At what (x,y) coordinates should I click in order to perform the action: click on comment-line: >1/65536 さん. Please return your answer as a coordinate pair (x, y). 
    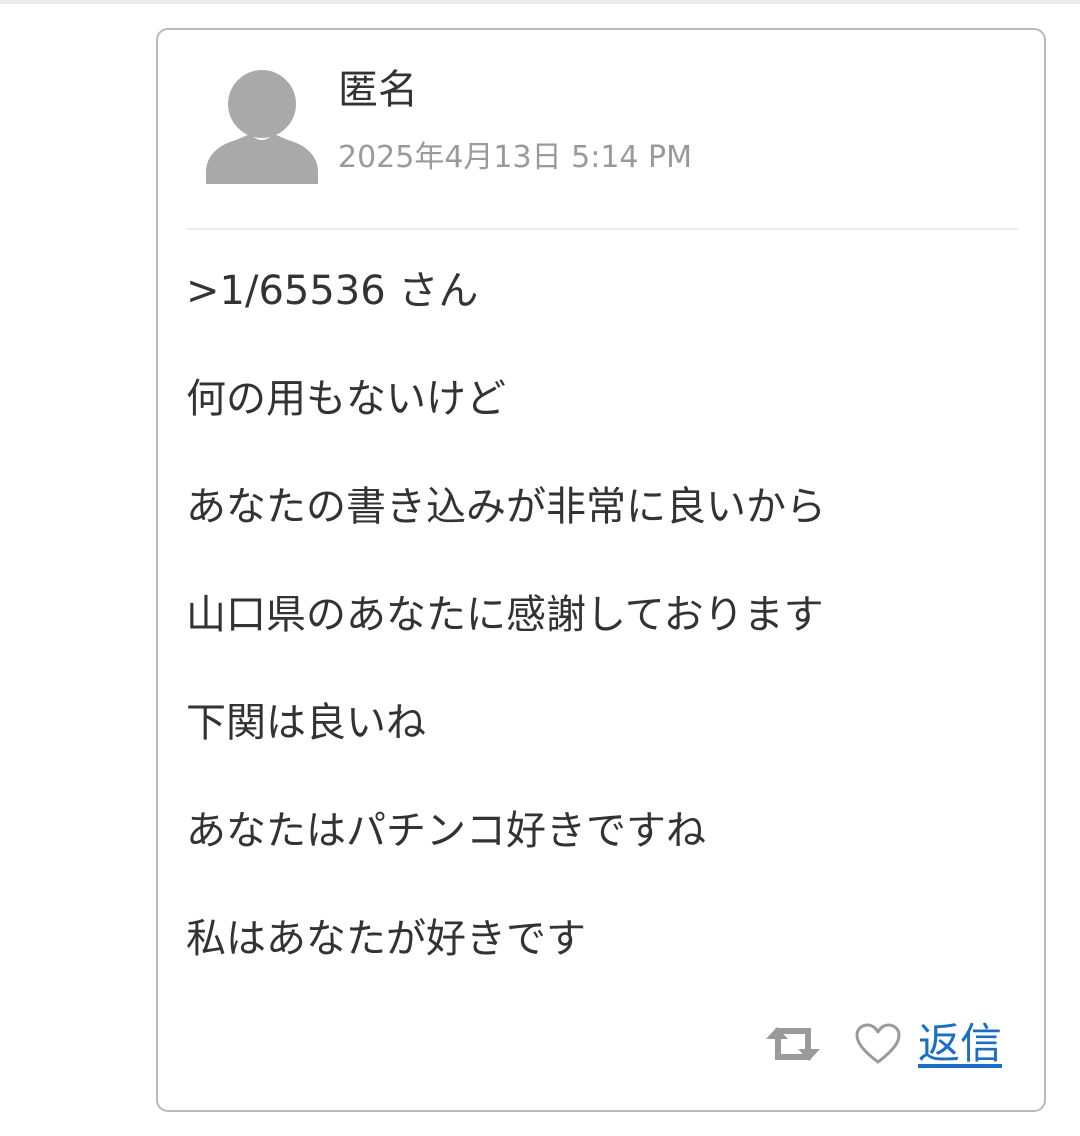
    Looking at the image, I should click on (332, 291).